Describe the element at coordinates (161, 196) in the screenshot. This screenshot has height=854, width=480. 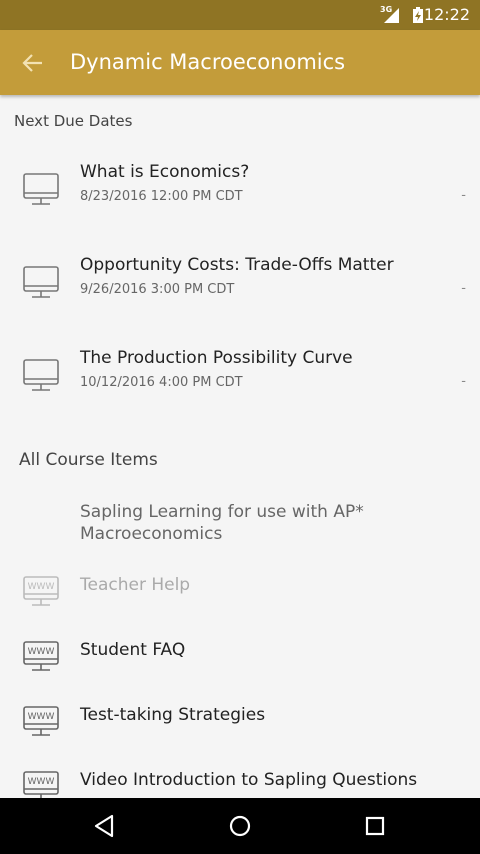
I see `due-item-date: 8/23/2016 12:00 PM CDT` at that location.